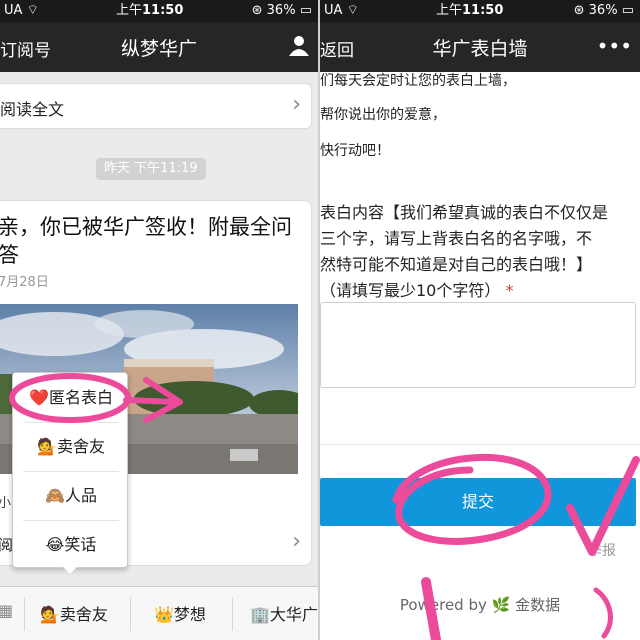  I want to click on submenu-item-sell-roommate: 💁卖舍友, so click(71, 446).